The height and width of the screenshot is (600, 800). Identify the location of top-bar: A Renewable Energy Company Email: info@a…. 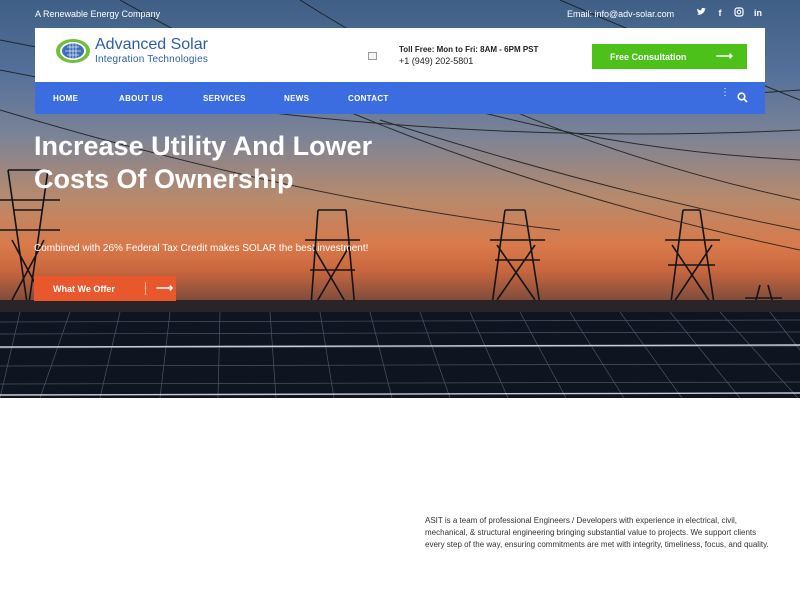
(400, 14).